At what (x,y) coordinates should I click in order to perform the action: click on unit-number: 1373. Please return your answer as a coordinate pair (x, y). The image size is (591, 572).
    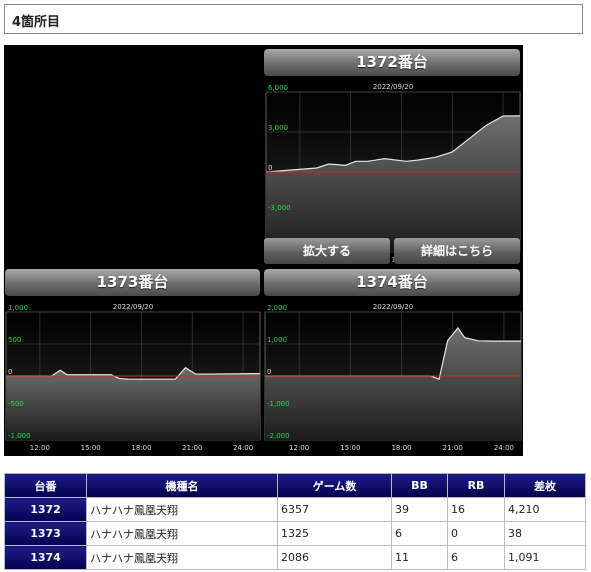
    Looking at the image, I should click on (45, 533).